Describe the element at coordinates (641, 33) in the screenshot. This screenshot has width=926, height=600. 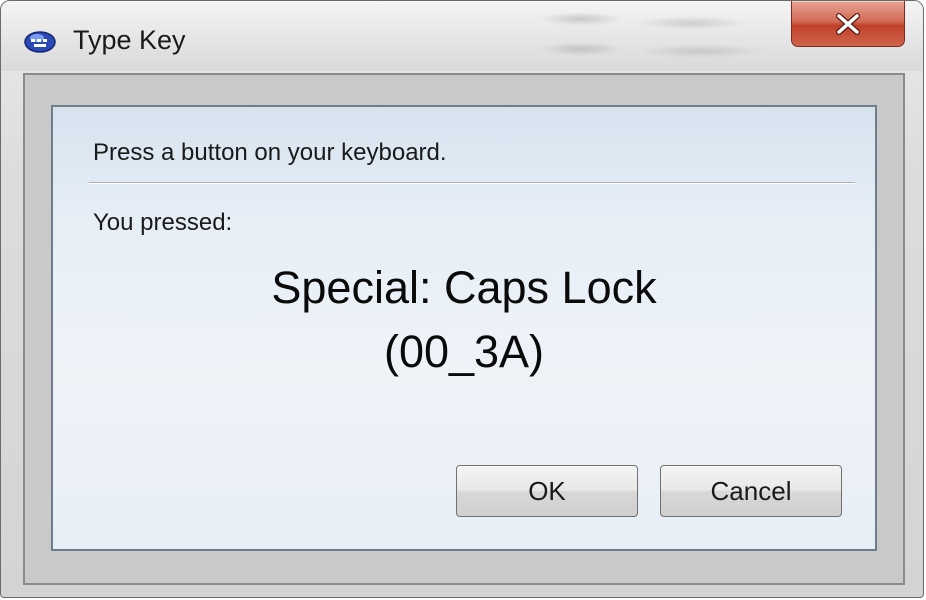
I see `title-bar-background` at that location.